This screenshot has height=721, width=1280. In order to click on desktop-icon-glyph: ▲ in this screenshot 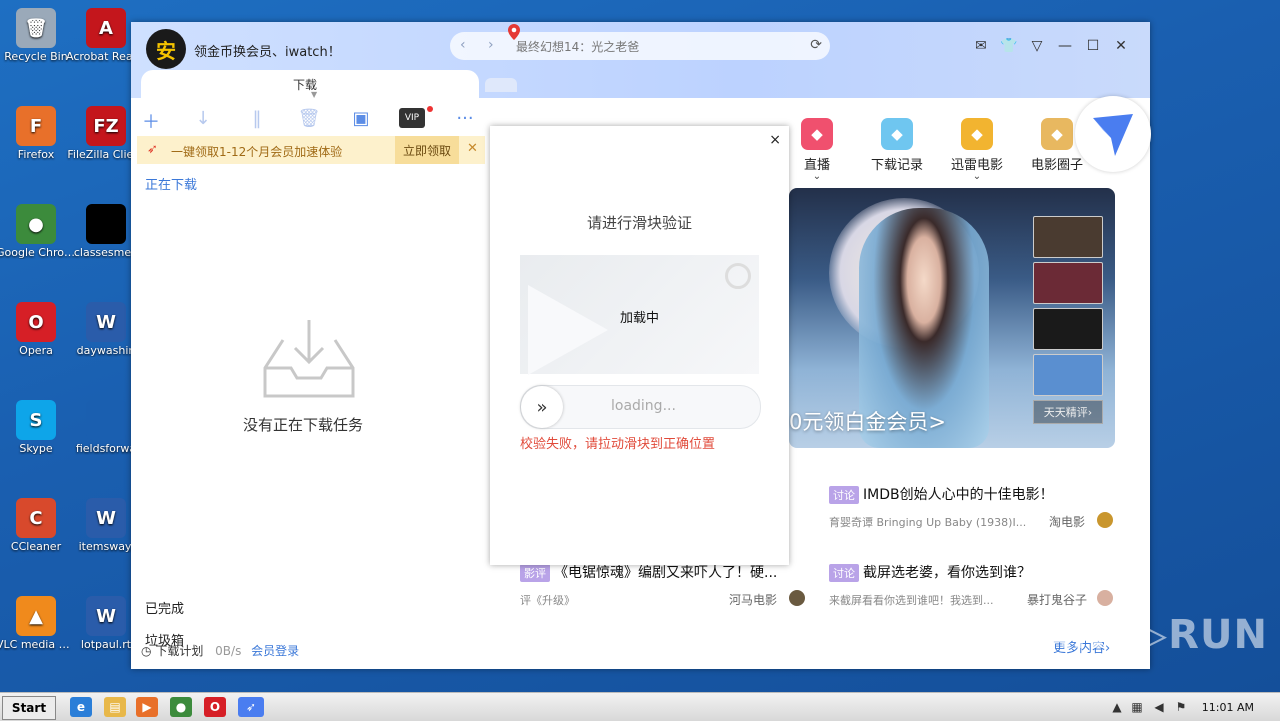, I will do `click(36, 616)`.